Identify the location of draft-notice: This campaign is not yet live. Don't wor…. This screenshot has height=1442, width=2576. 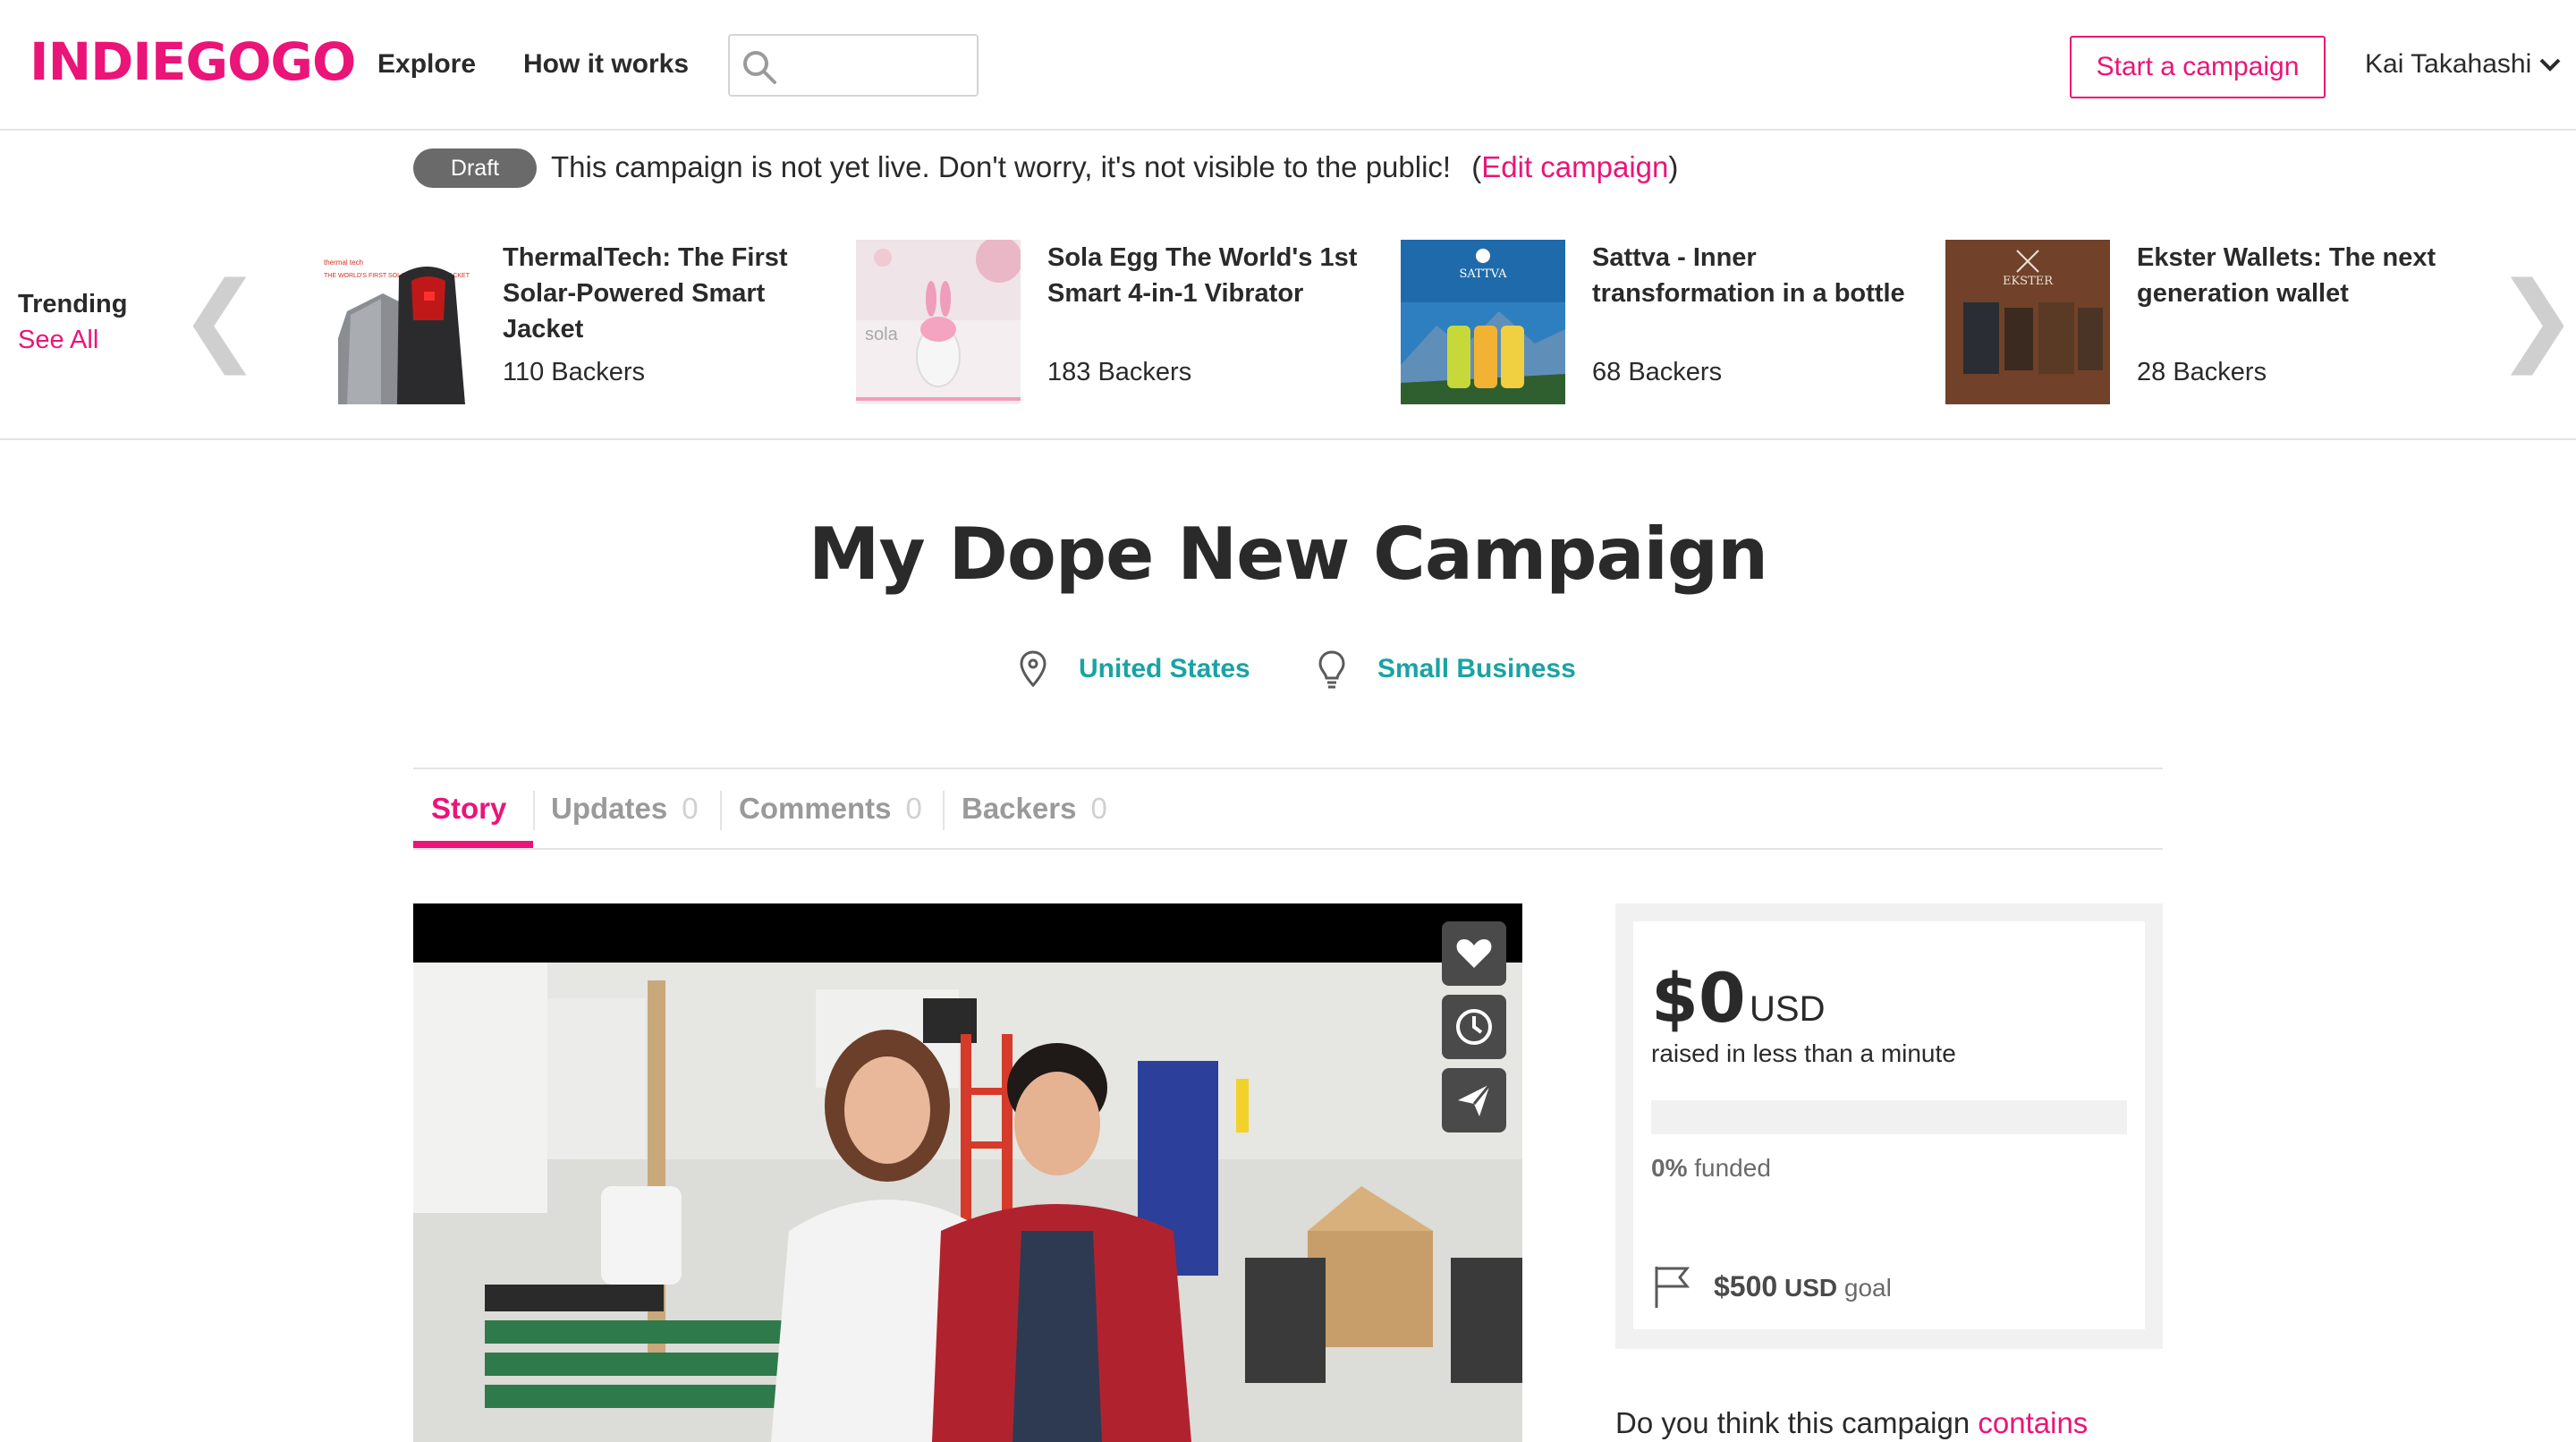
(1114, 167).